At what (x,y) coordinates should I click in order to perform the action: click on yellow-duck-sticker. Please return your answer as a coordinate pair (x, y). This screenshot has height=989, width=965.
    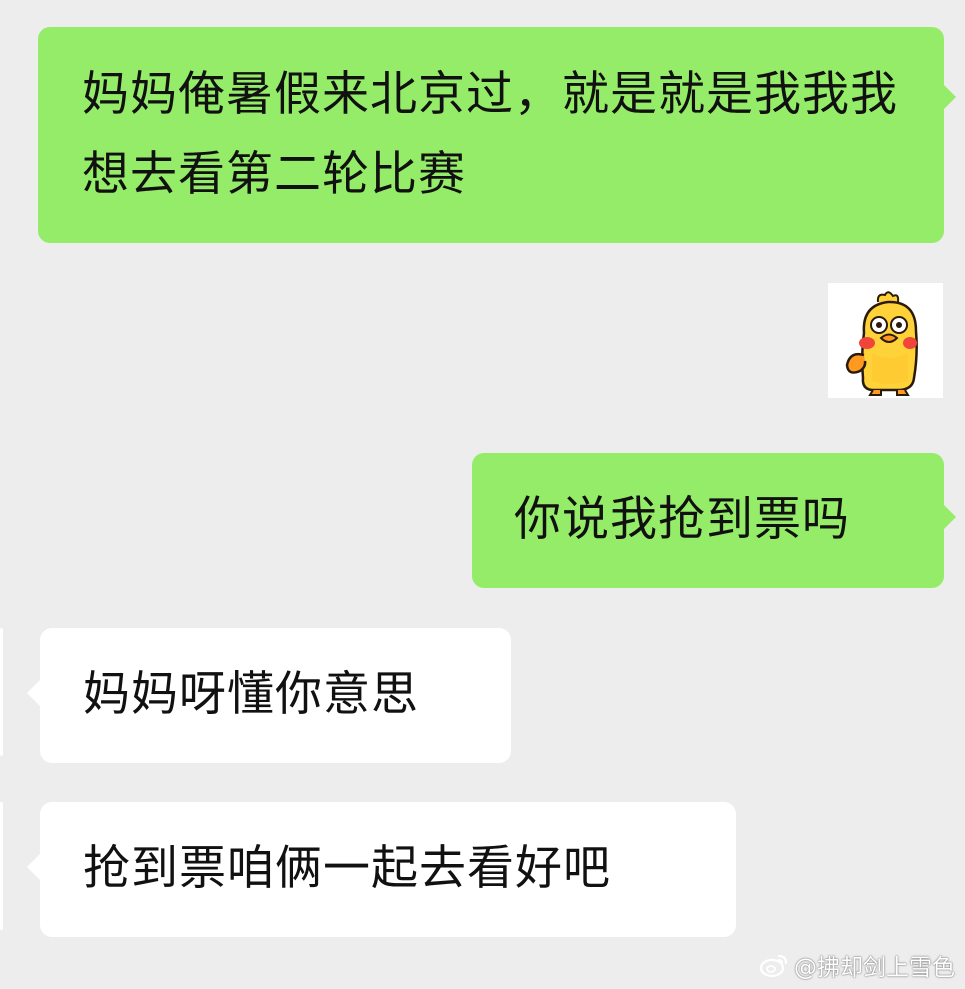
    Looking at the image, I should click on (885, 340).